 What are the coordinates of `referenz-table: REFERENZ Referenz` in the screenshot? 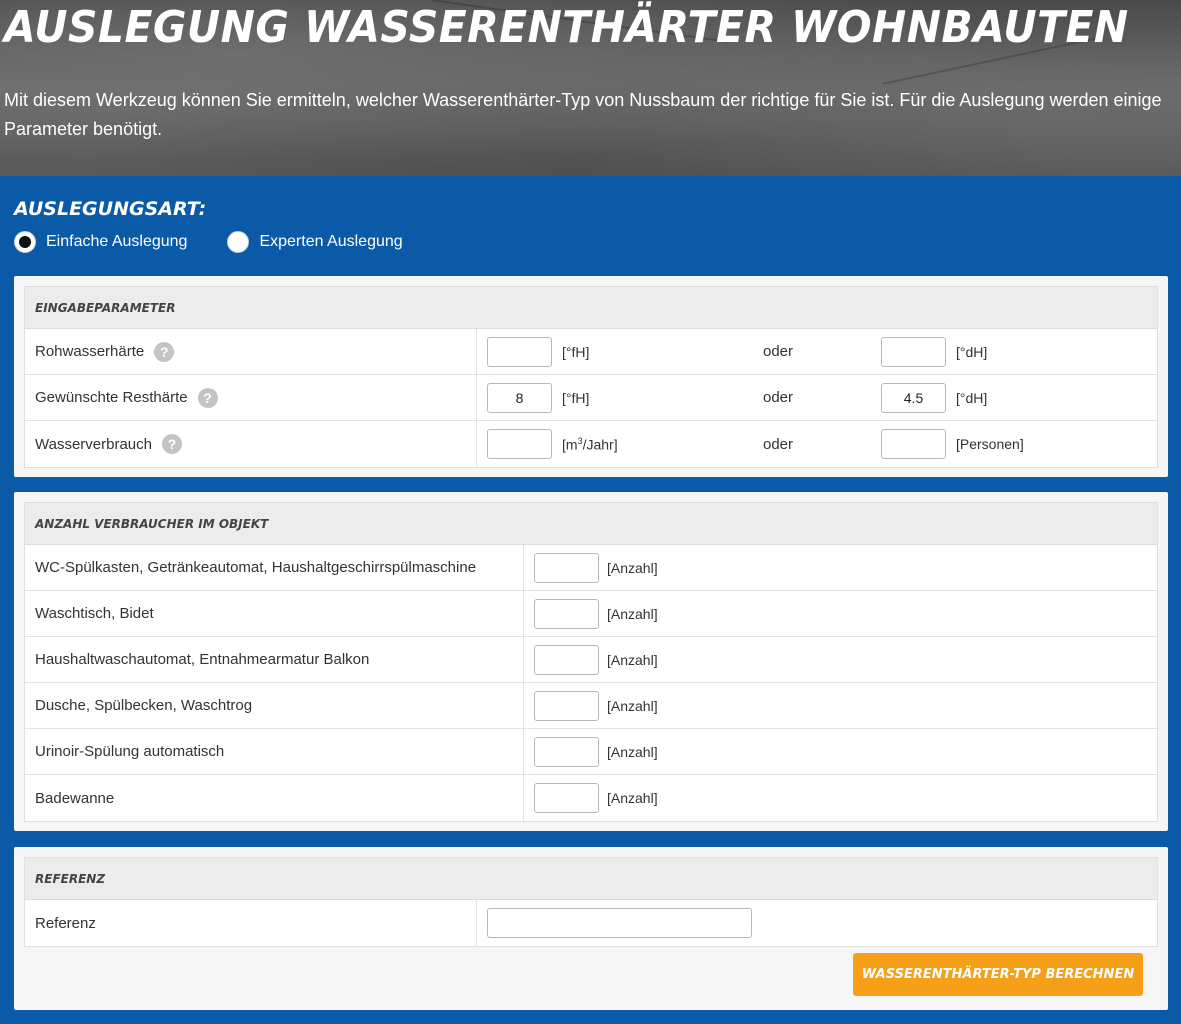 It's located at (591, 902).